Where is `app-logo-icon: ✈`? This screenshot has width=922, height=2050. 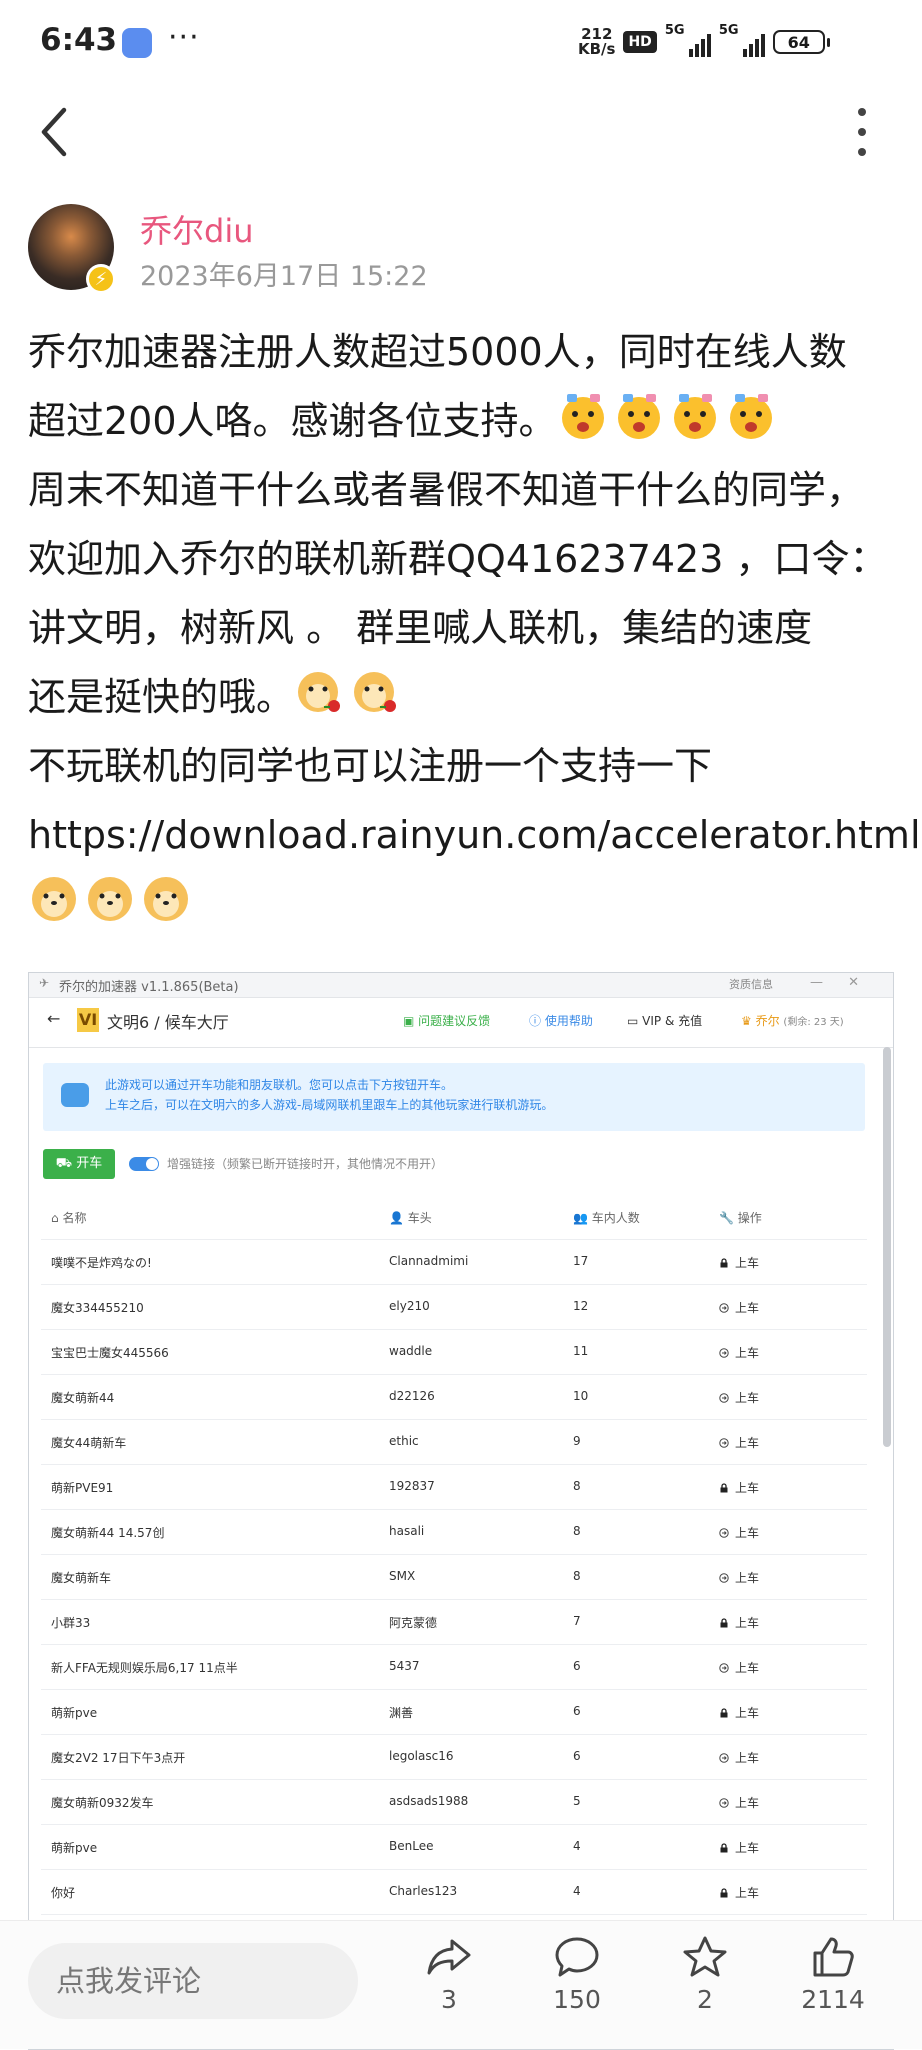
app-logo-icon: ✈ is located at coordinates (44, 983).